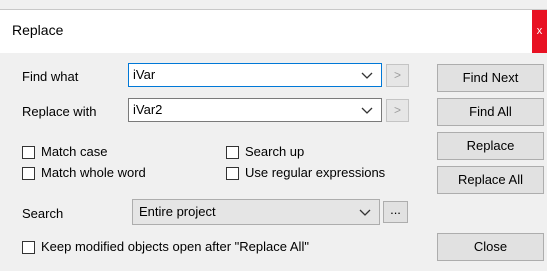 This screenshot has height=271, width=547. I want to click on replace-with-value: iVar2, so click(148, 109).